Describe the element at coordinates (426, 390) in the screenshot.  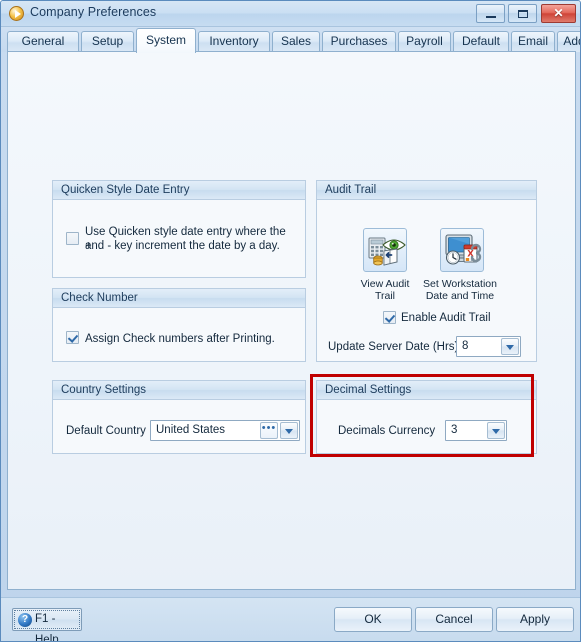
I see `group-title-decimal-settings: Decimal Settings` at that location.